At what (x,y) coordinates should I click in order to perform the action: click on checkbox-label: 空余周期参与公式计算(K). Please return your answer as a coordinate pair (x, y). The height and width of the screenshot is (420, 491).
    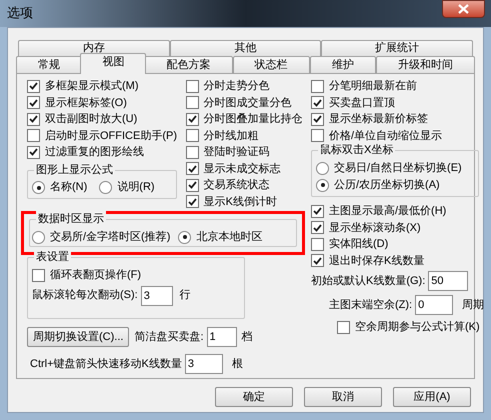
    Looking at the image, I should click on (417, 327).